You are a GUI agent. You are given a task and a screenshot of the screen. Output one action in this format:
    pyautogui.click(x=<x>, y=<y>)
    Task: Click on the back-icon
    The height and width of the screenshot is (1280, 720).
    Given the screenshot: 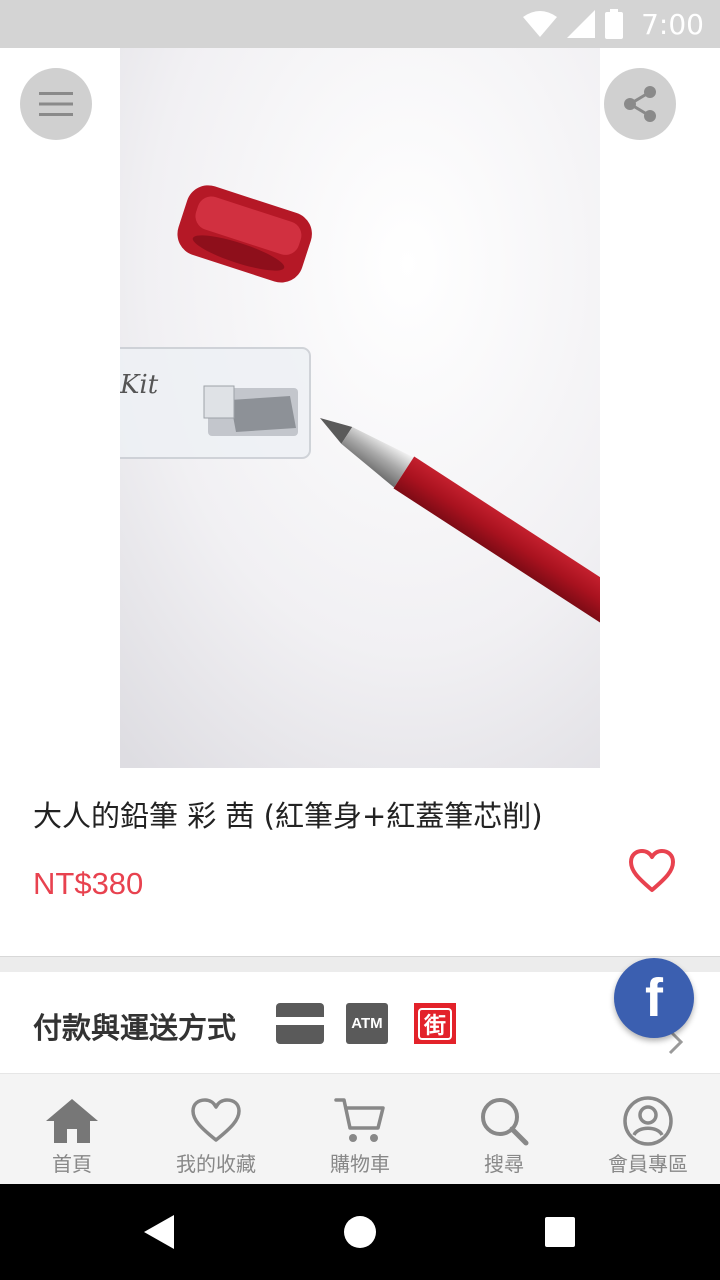 What is the action you would take?
    pyautogui.click(x=159, y=1232)
    